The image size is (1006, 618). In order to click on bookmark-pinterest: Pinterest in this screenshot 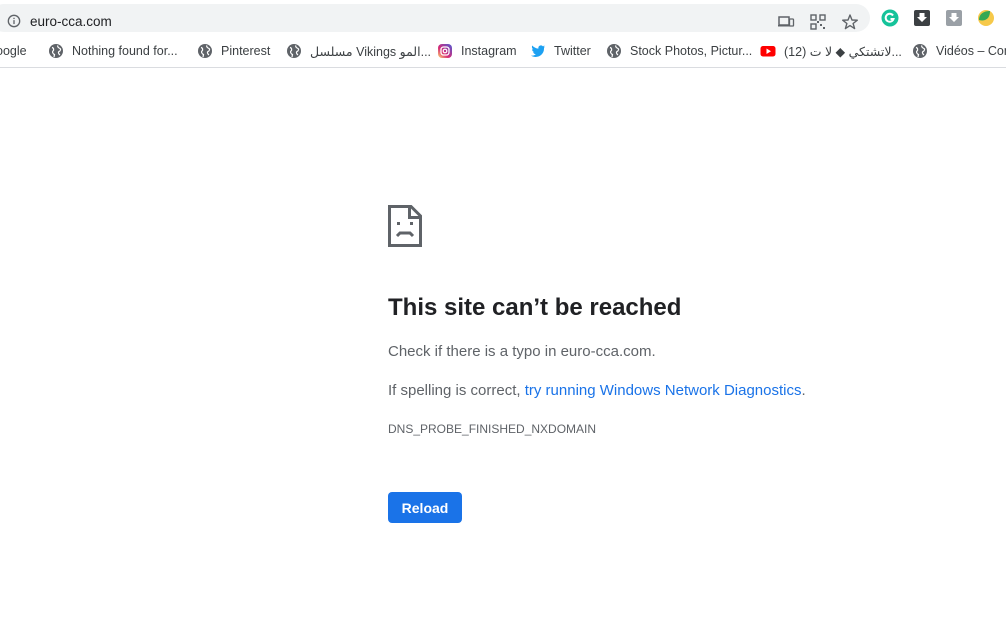, I will do `click(233, 51)`.